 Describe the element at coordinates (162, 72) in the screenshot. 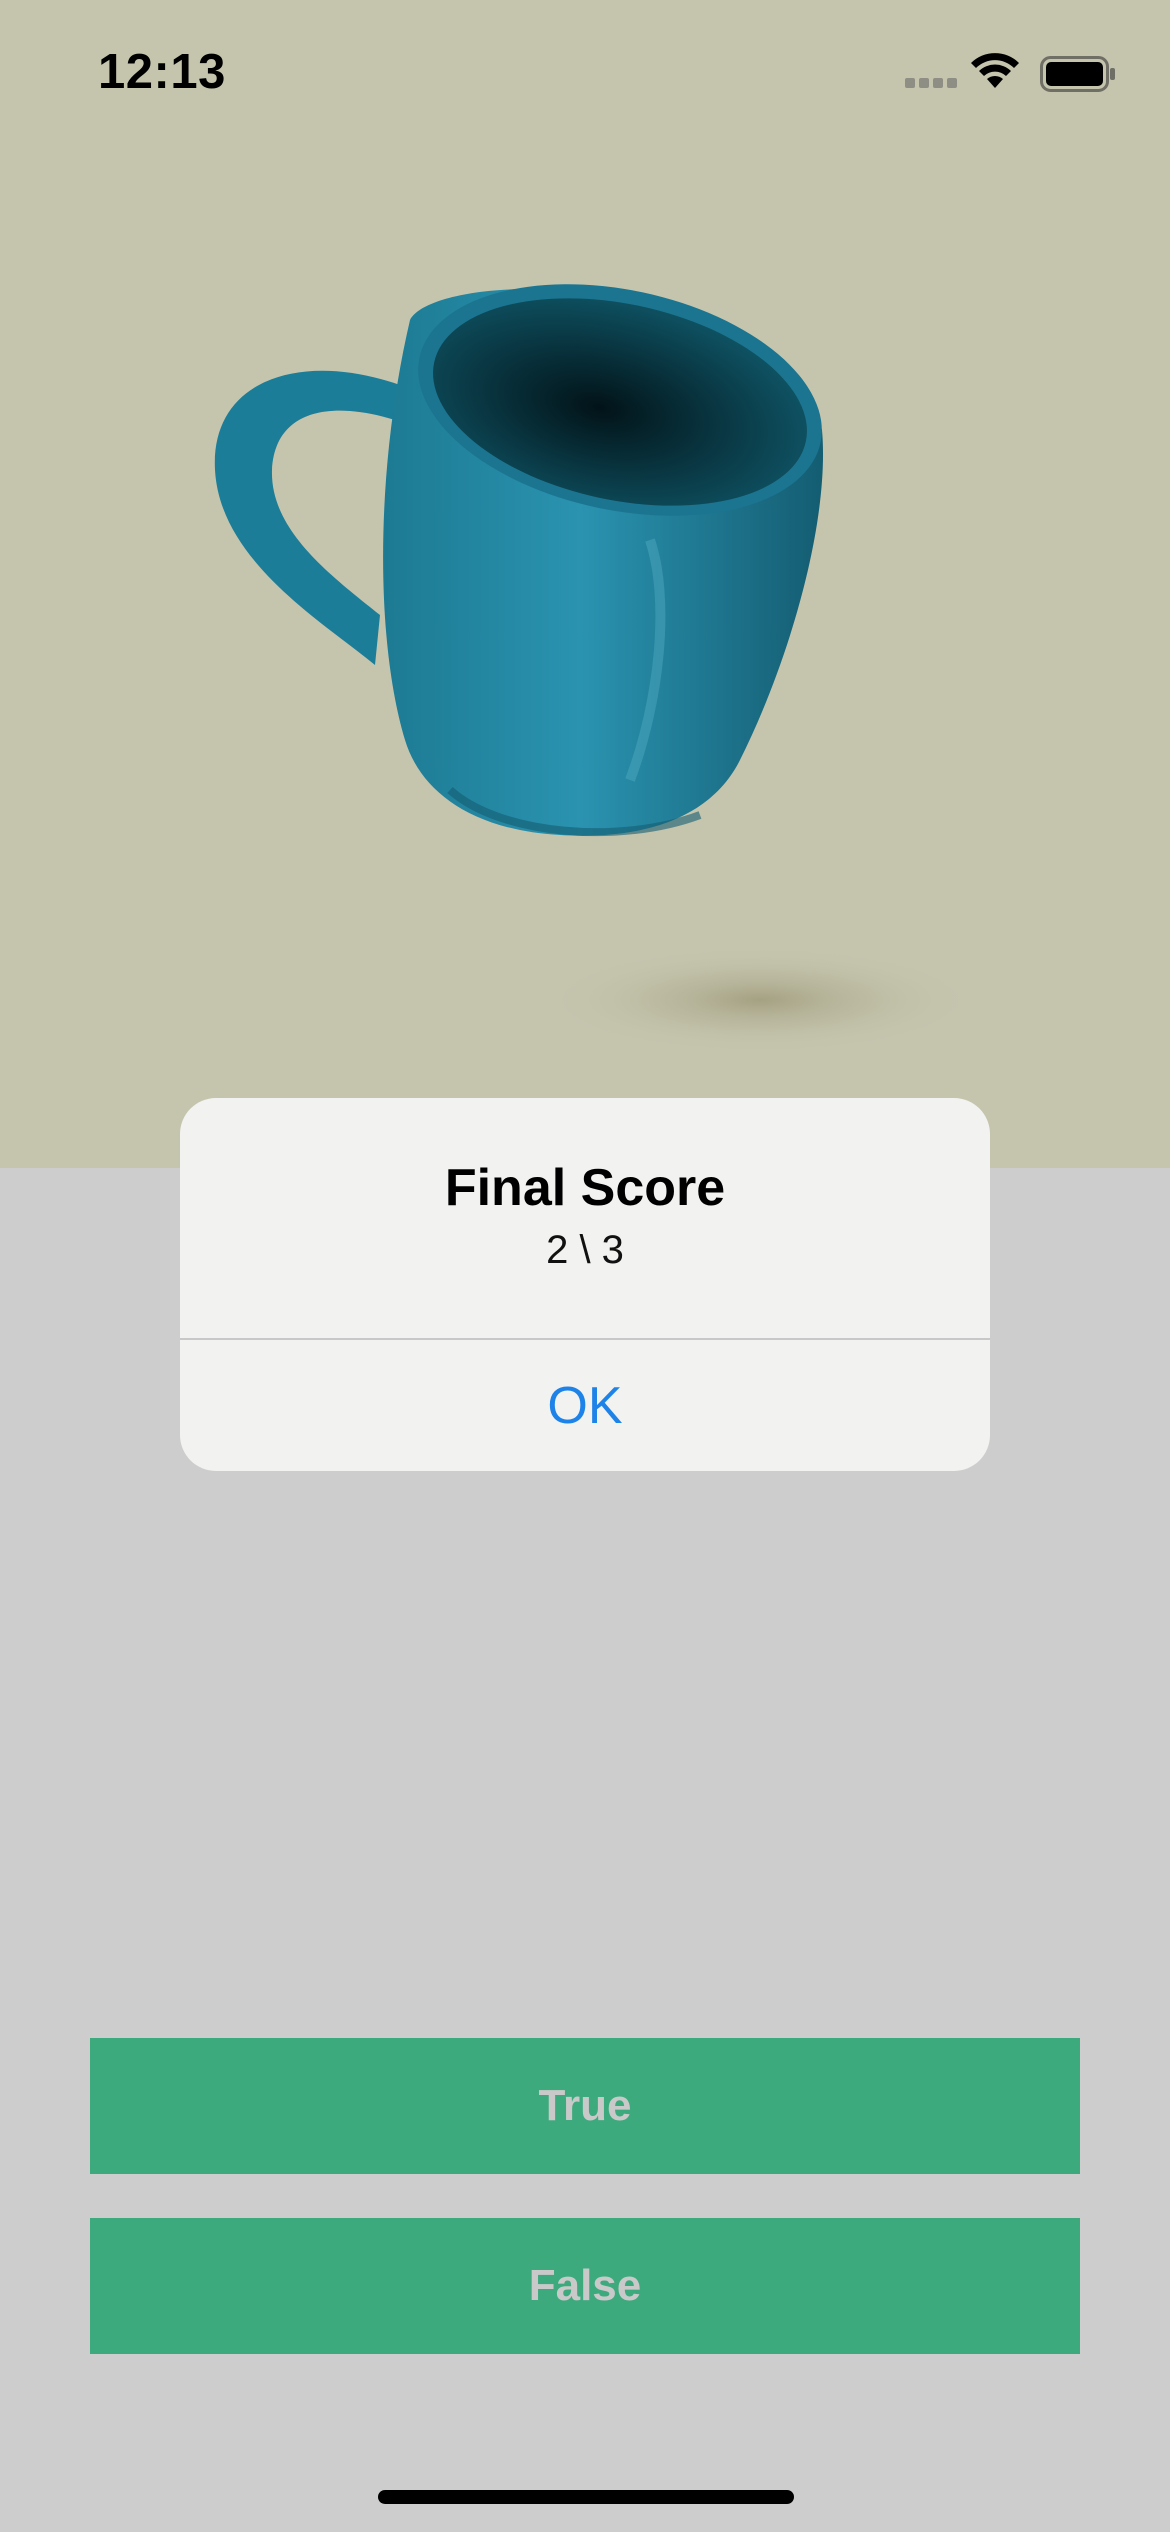

I see `status-time: 12:13` at that location.